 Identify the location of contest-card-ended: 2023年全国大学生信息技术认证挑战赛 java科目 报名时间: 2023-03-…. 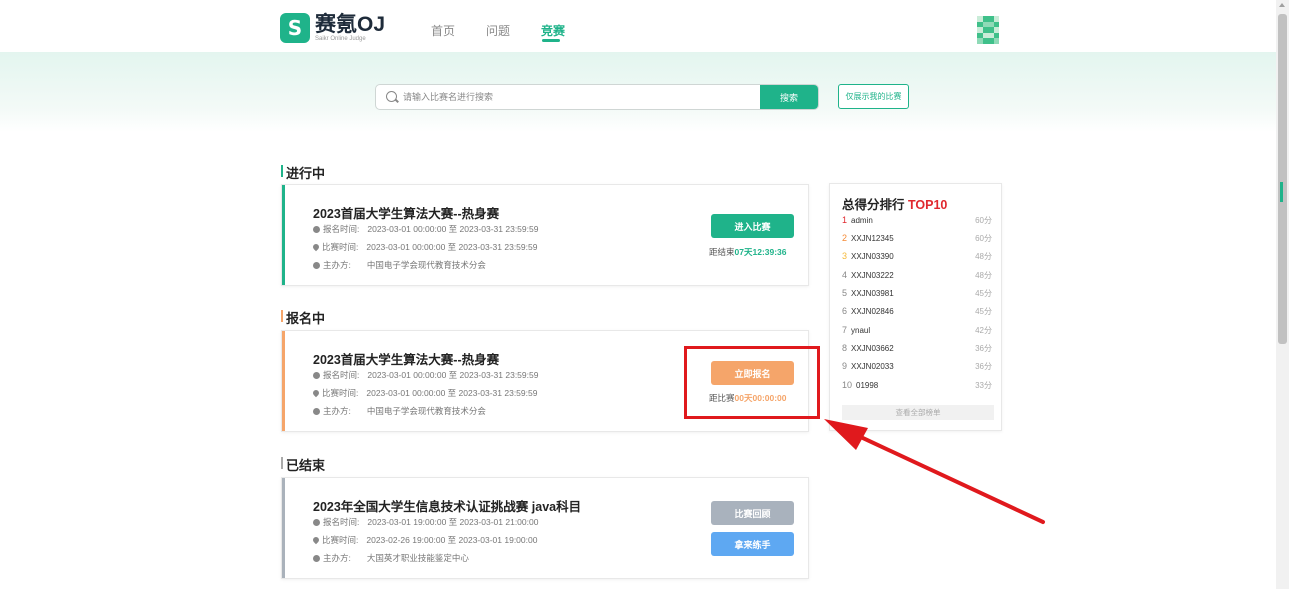
(545, 528).